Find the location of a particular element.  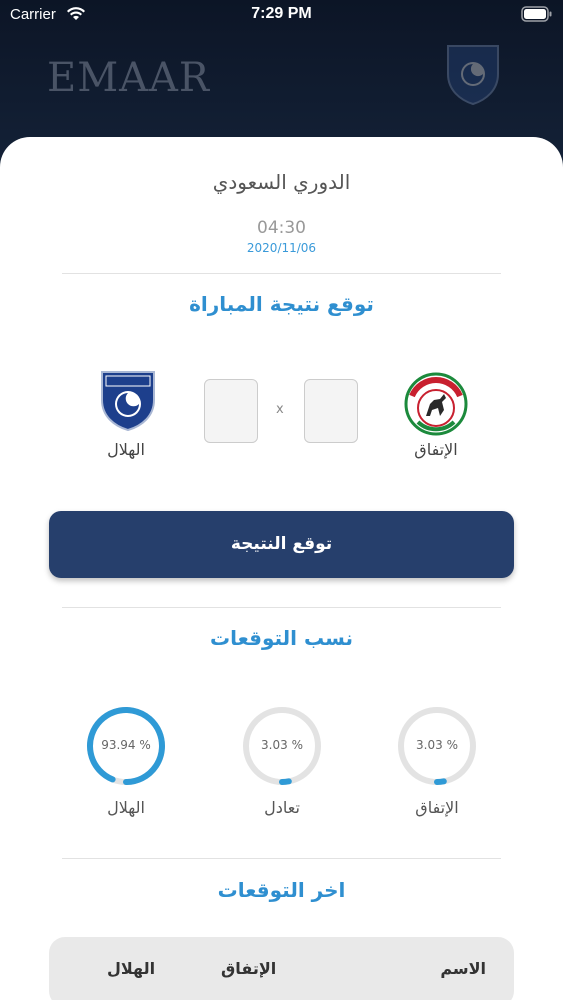

column-name: الاسم is located at coordinates (463, 968).